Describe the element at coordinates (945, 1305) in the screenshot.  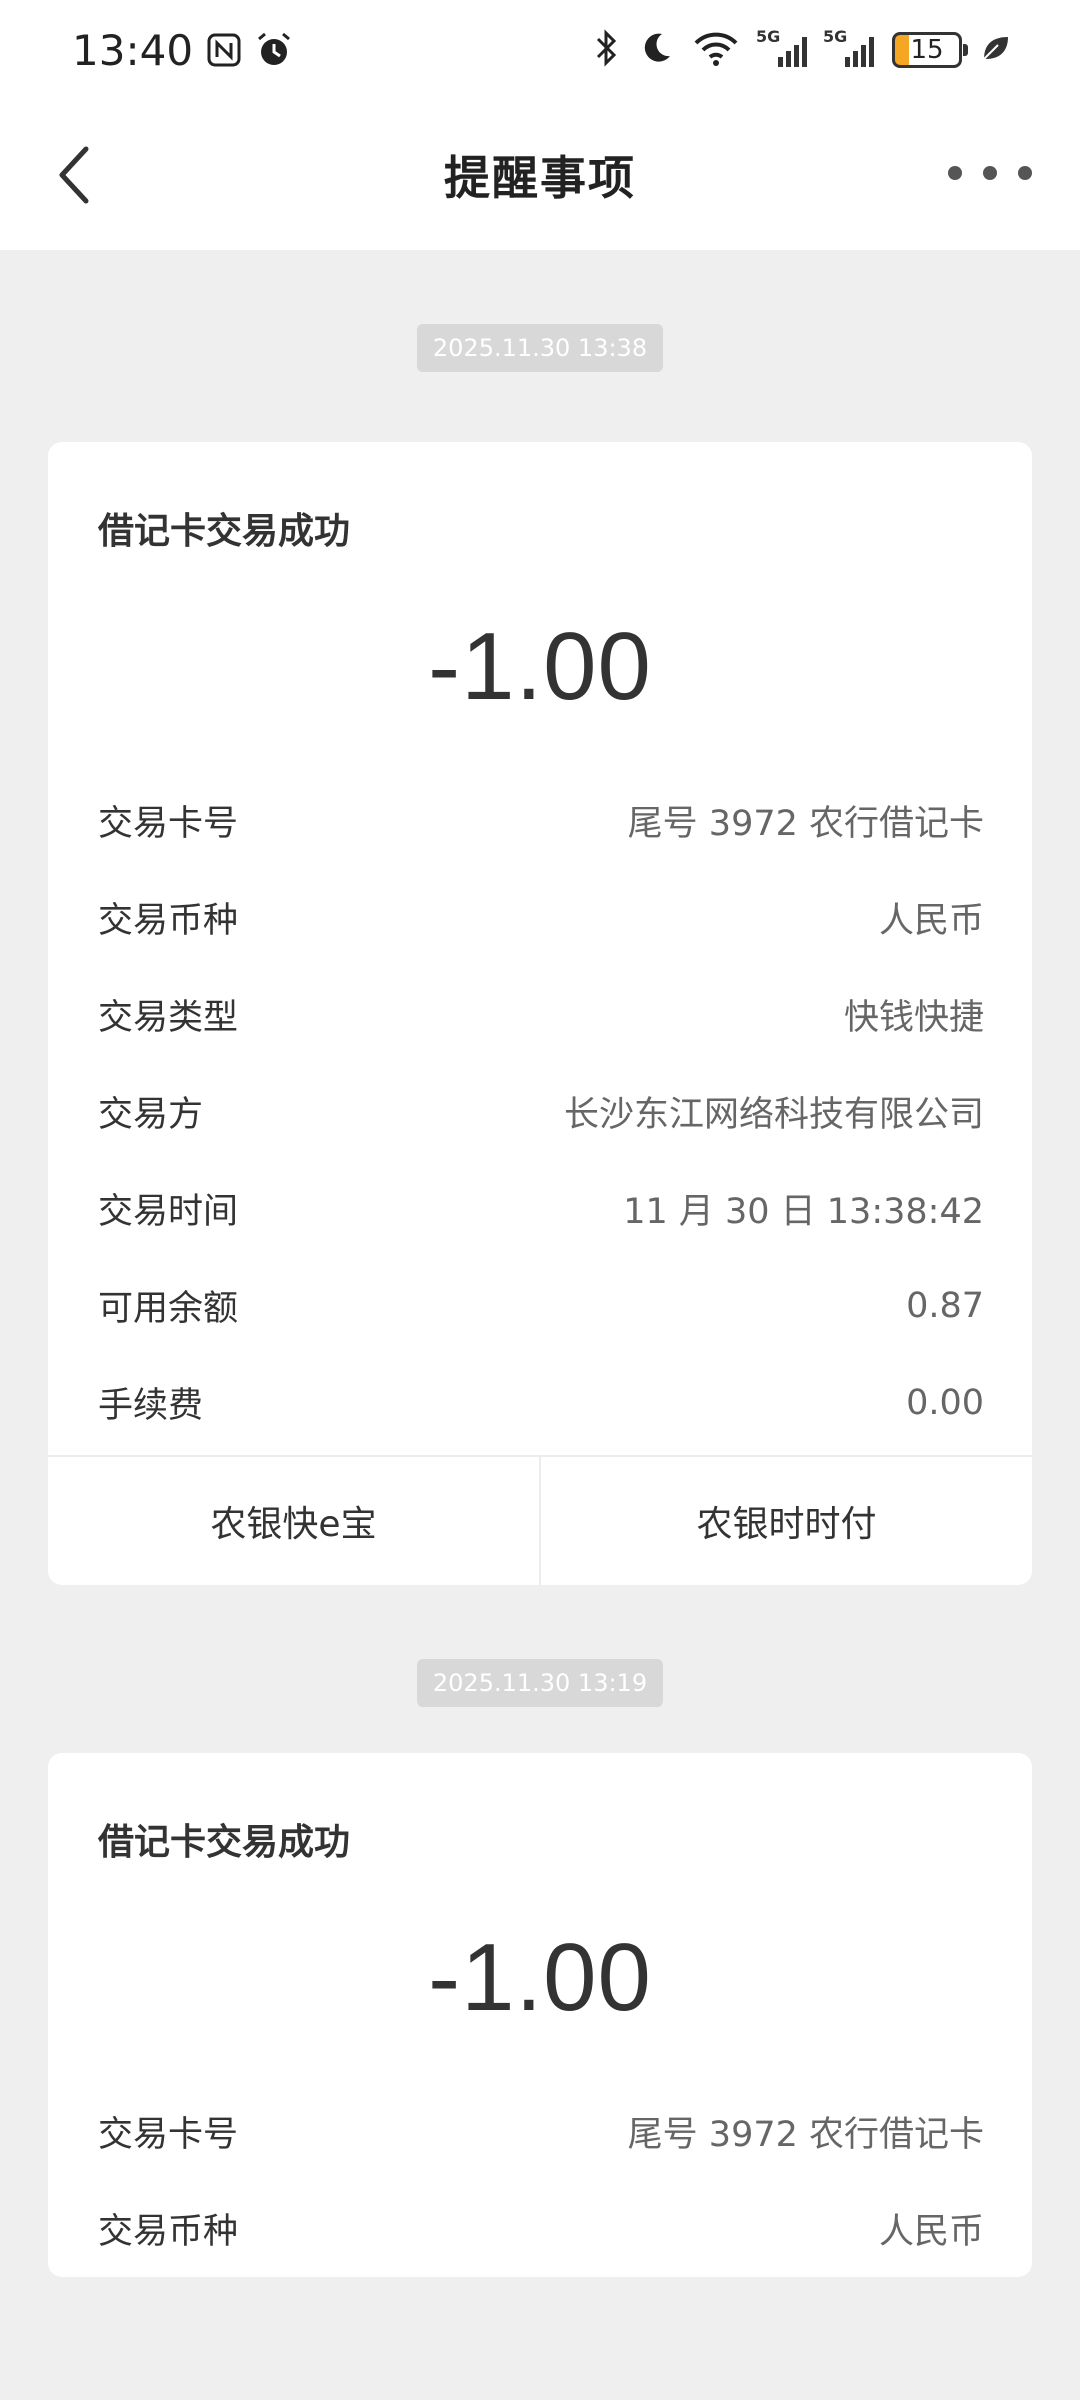
I see `detail-value: 0.87` at that location.